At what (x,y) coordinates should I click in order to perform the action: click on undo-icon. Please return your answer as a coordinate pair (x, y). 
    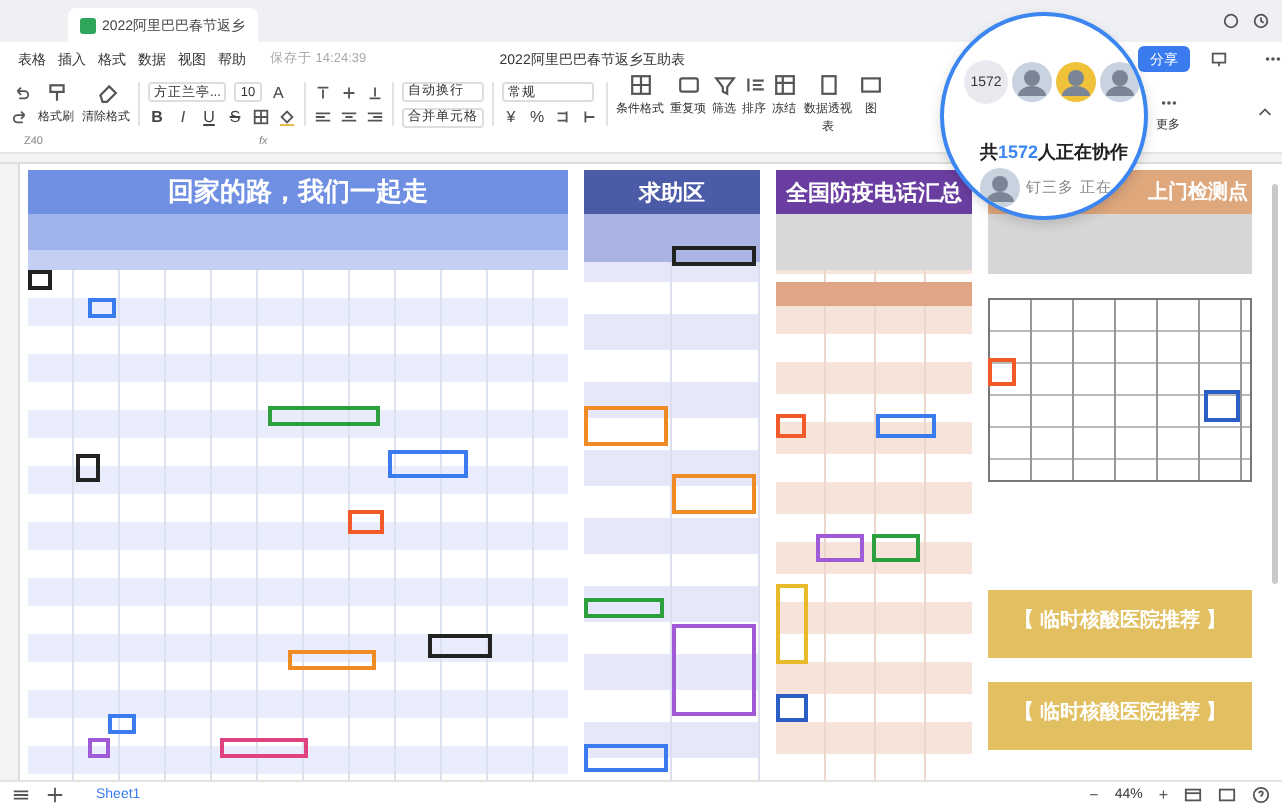
    Looking at the image, I should click on (21, 92).